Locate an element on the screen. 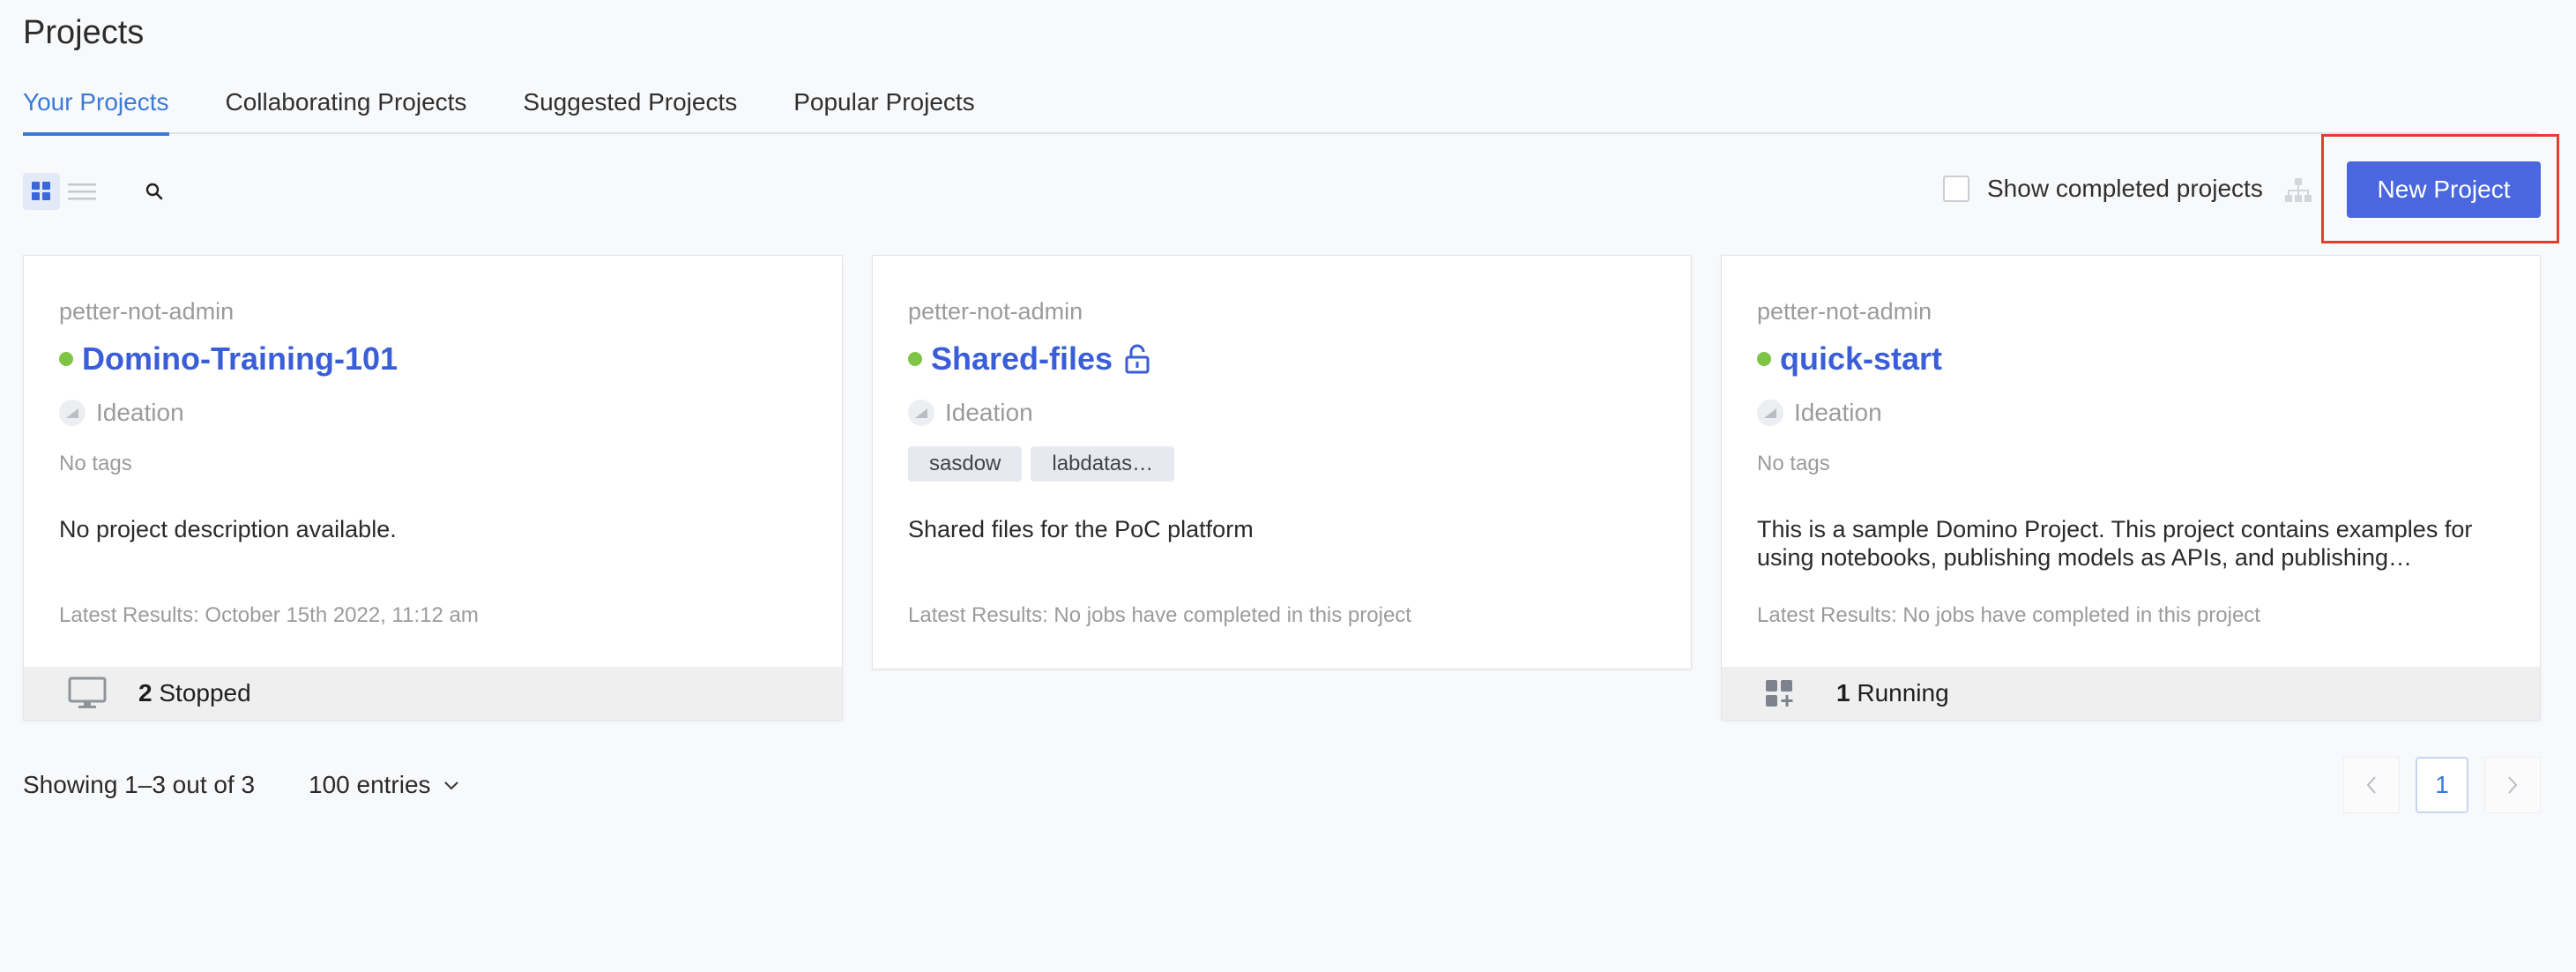 Image resolution: width=2576 pixels, height=972 pixels. chevron-down-icon is located at coordinates (450, 785).